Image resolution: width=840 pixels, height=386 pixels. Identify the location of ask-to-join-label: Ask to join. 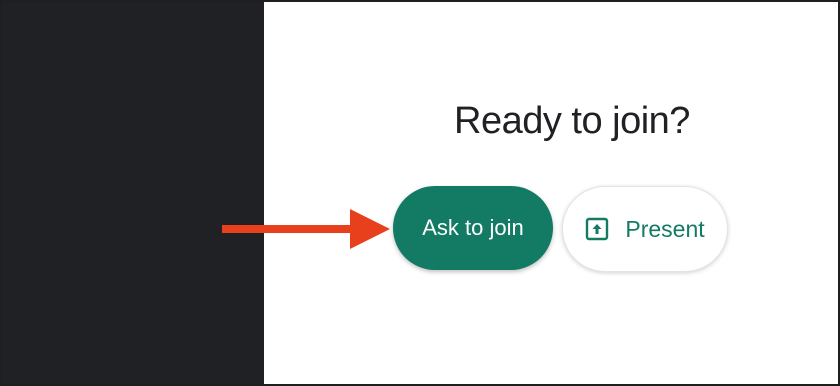
(473, 227).